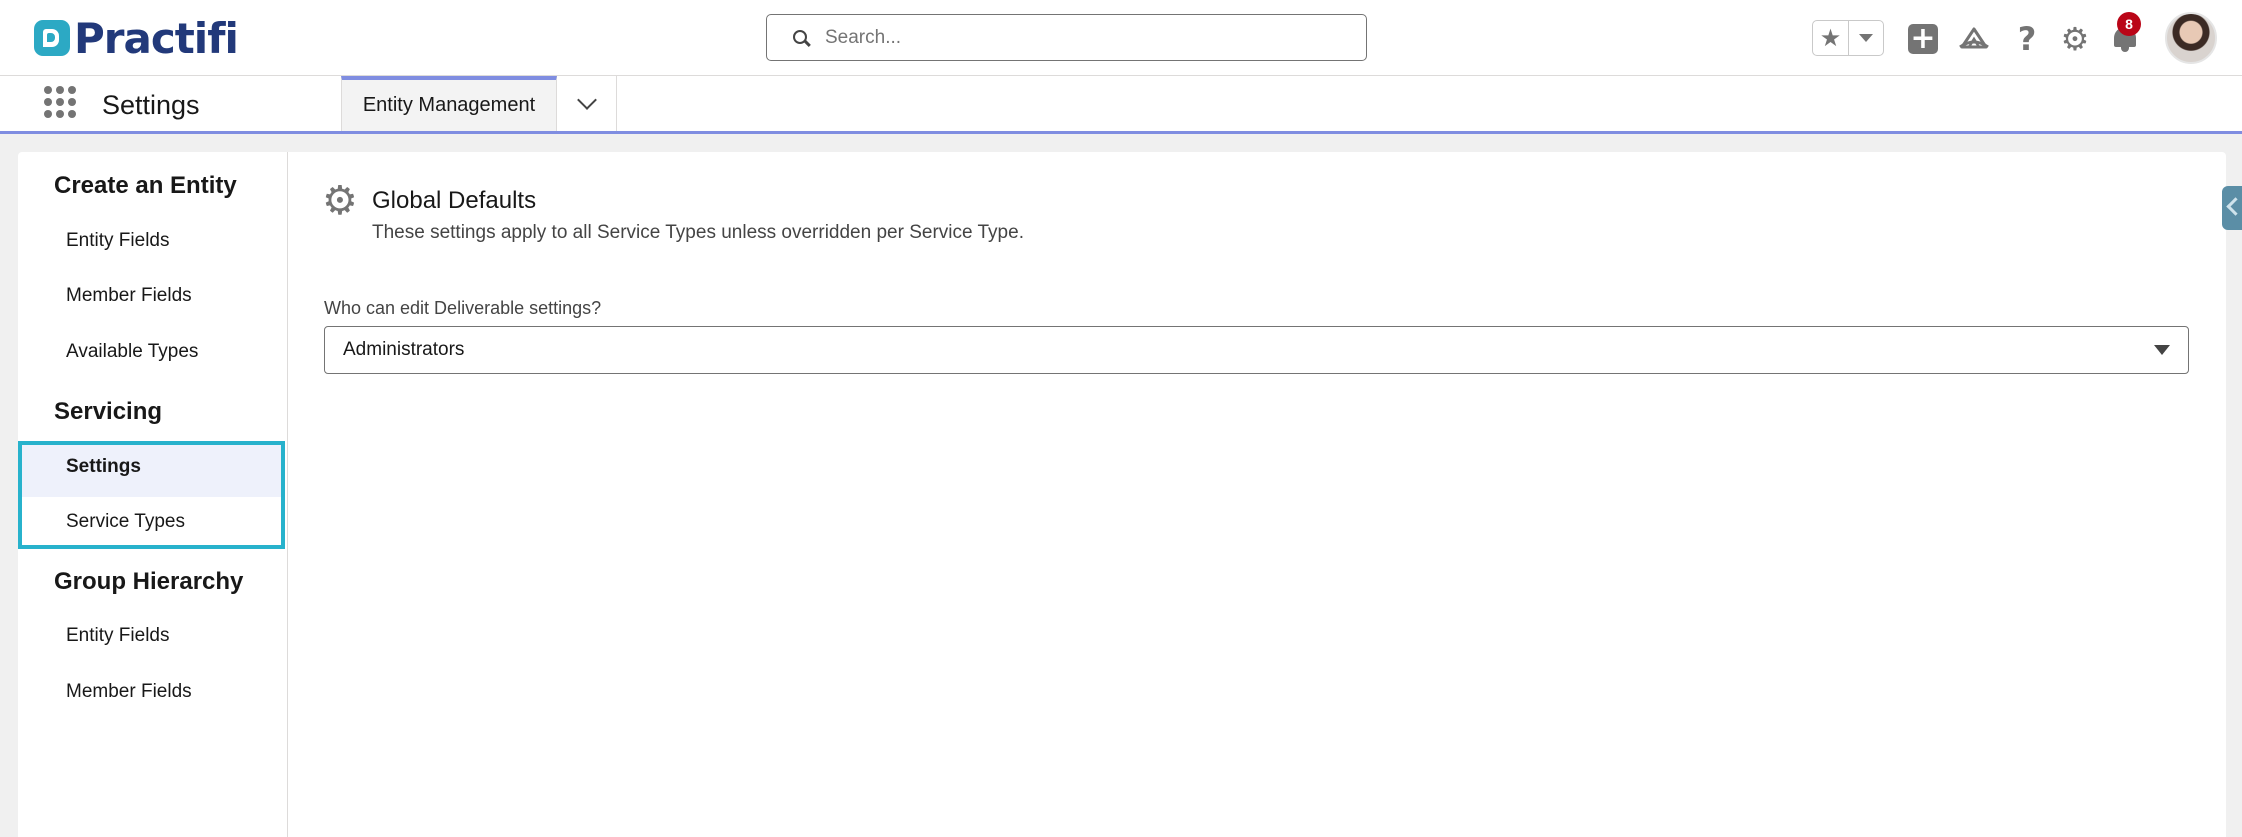 The width and height of the screenshot is (2242, 837). I want to click on setup-button: ⚙, so click(2075, 39).